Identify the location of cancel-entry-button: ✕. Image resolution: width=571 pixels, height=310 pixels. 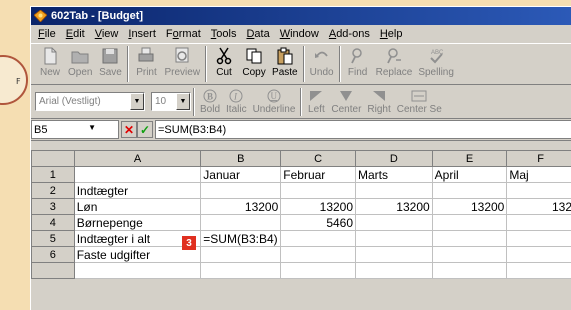
(129, 129).